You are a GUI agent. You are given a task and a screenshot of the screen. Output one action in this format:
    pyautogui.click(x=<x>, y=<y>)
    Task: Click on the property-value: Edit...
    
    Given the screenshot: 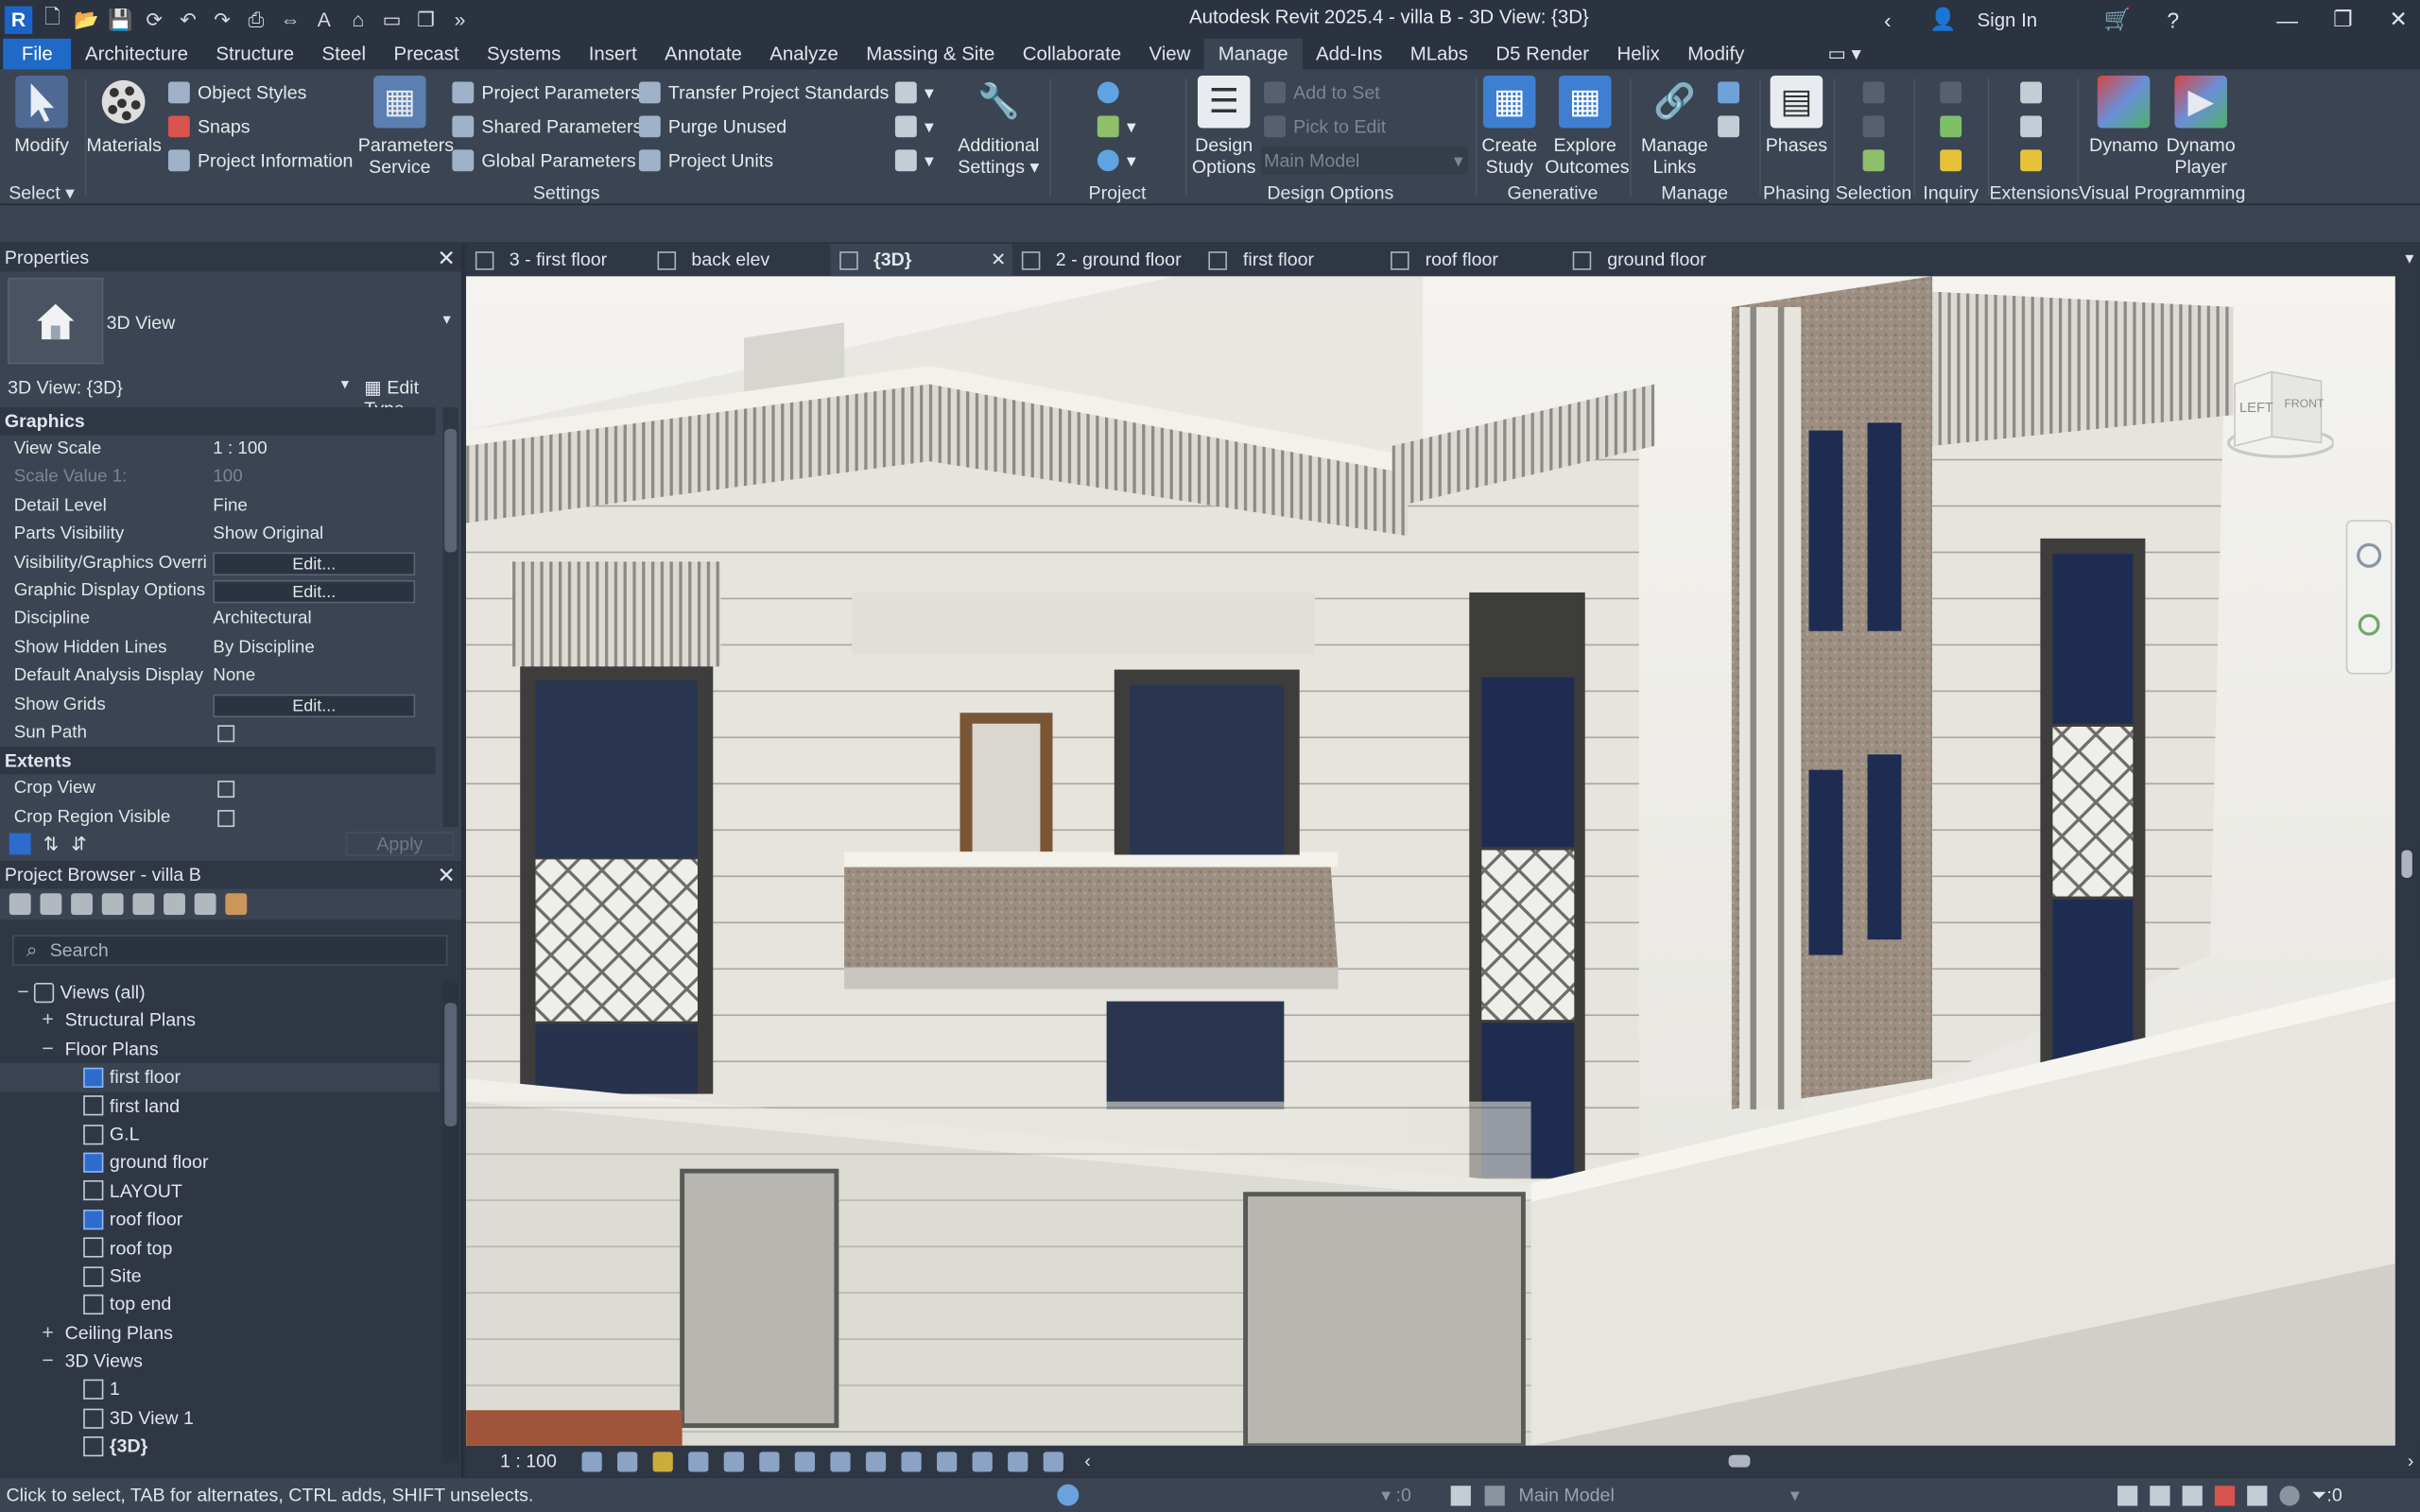 What is the action you would take?
    pyautogui.click(x=321, y=705)
    